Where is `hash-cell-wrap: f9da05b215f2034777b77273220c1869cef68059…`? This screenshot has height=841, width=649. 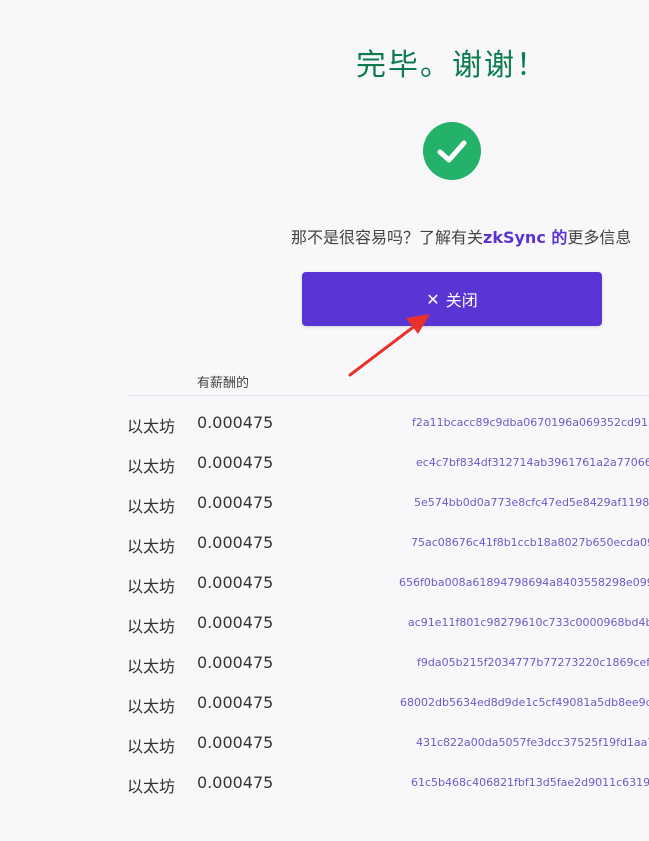
hash-cell-wrap: f9da05b215f2034777b77273220c1869cef68059… is located at coordinates (514, 663).